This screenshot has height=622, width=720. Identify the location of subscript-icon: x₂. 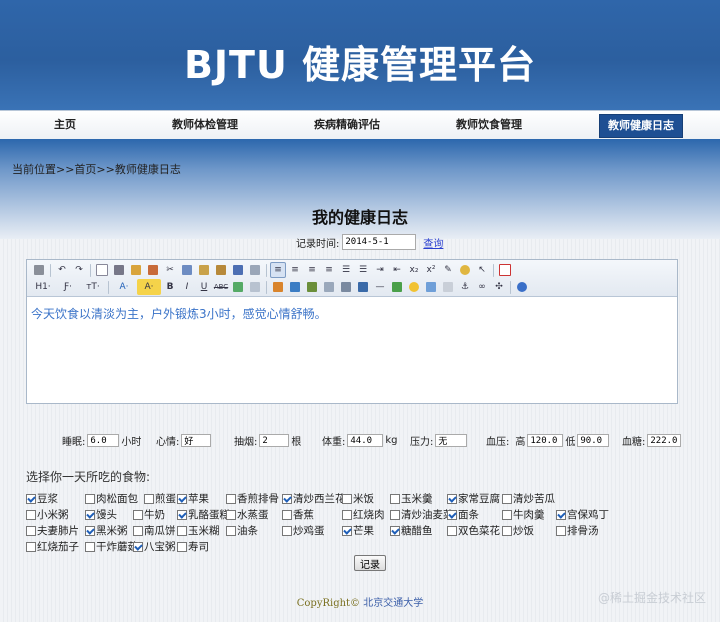
(414, 270).